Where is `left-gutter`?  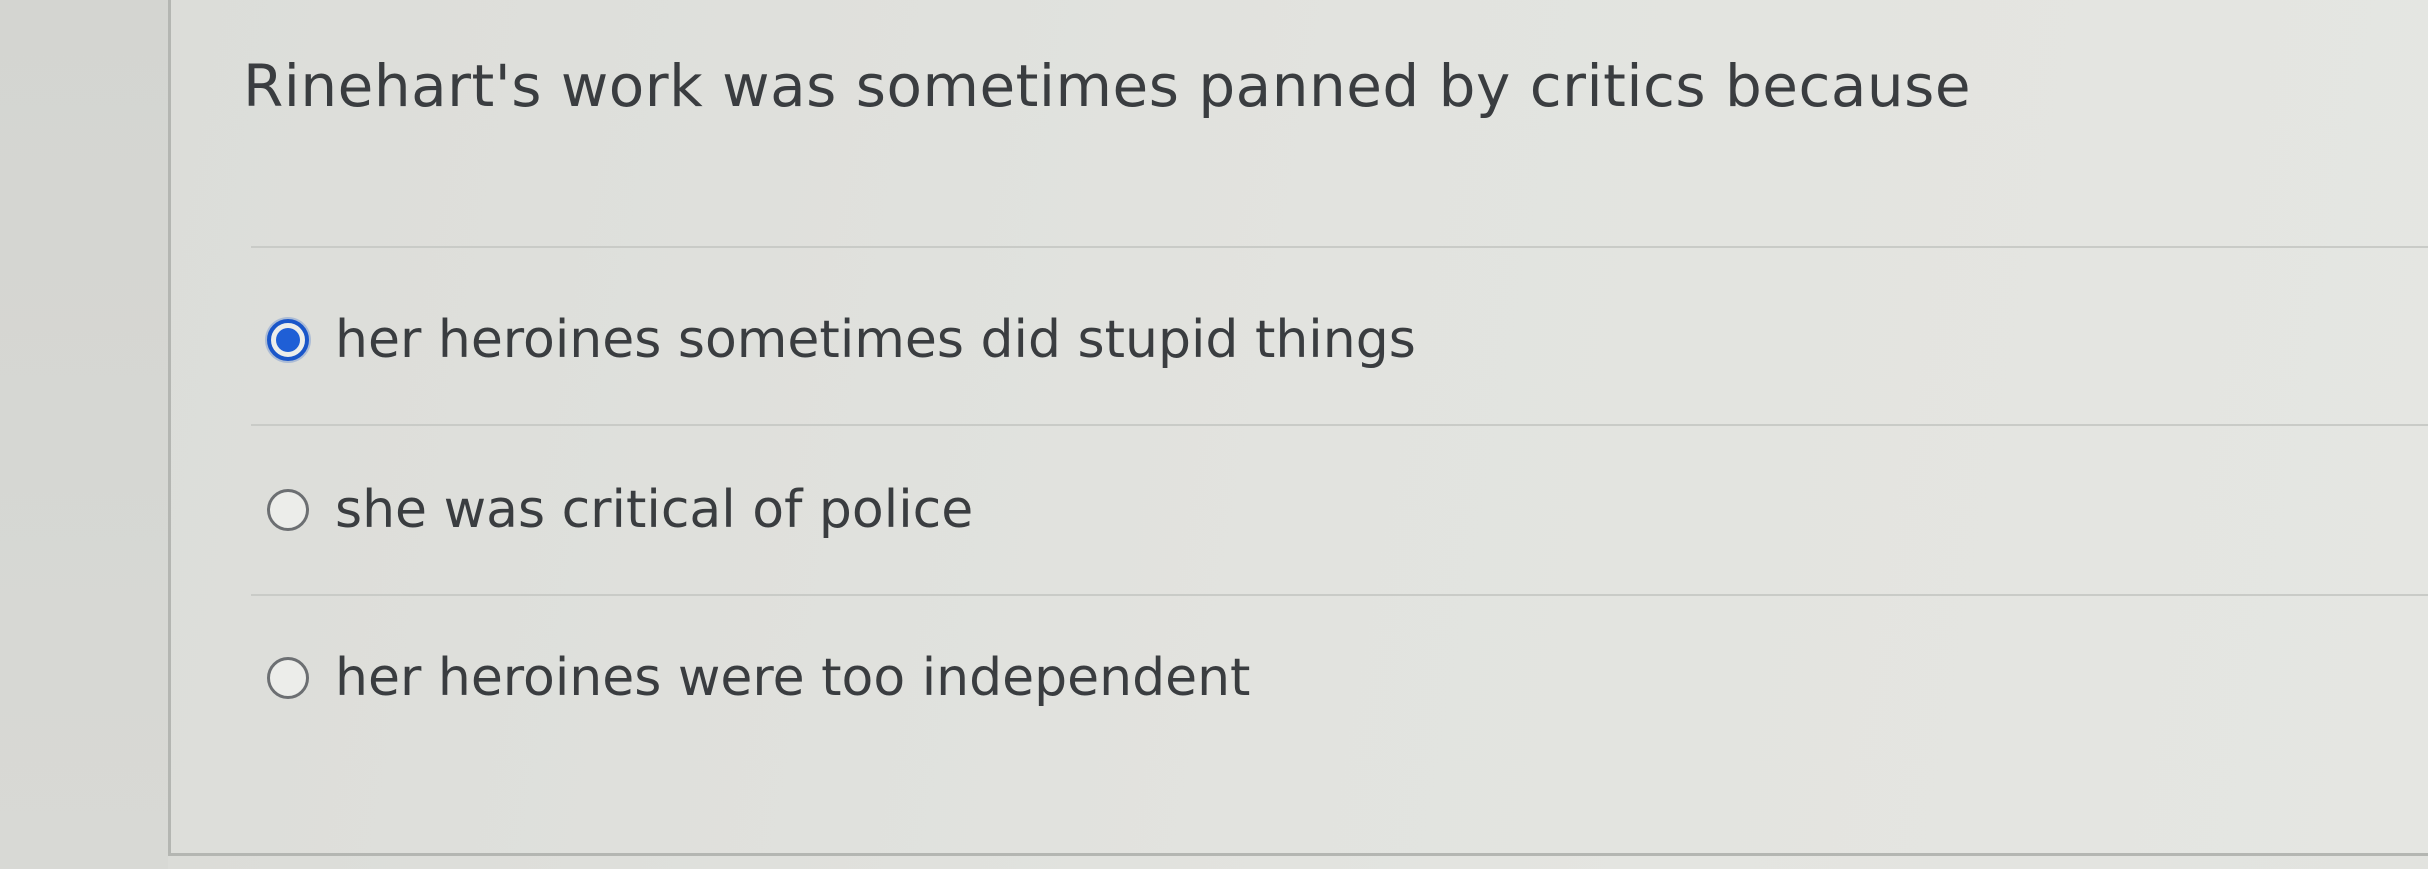
left-gutter is located at coordinates (84, 434).